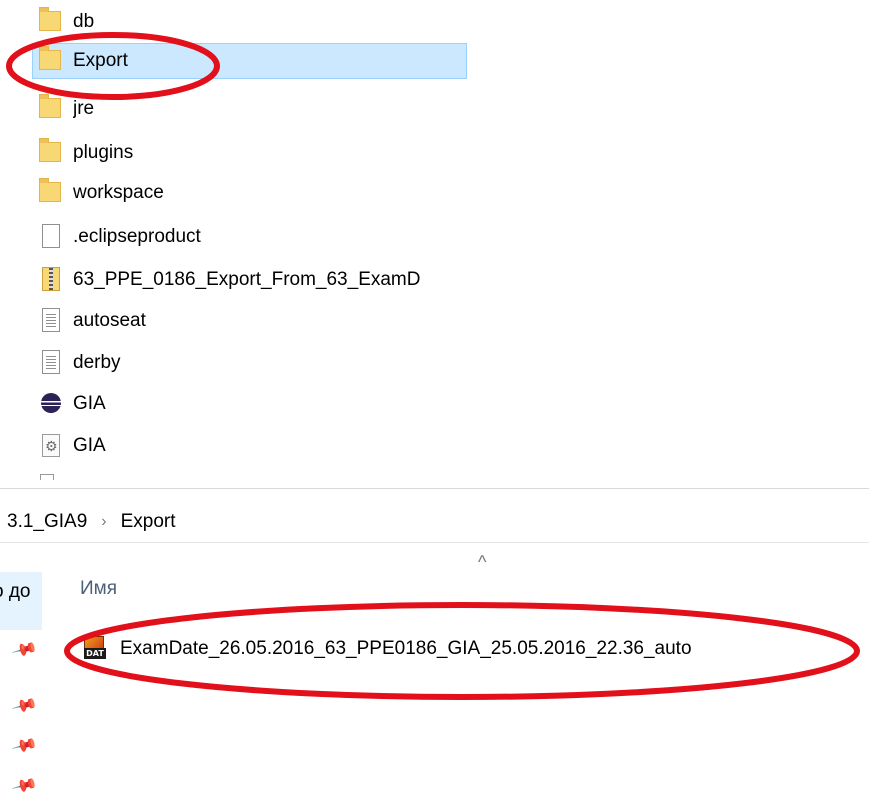 The width and height of the screenshot is (869, 805). Describe the element at coordinates (52, 237) in the screenshot. I see `blank-file-icon` at that location.